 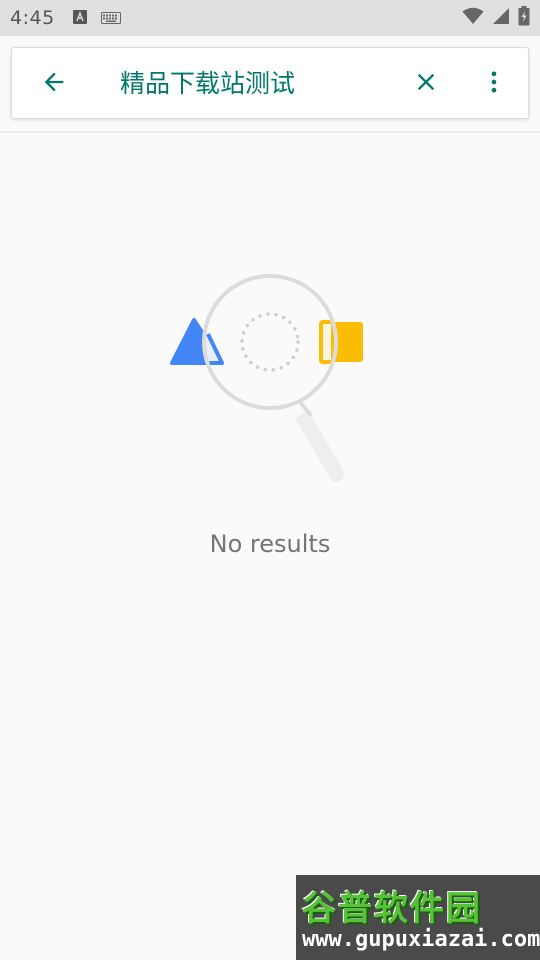 What do you see at coordinates (110, 18) in the screenshot?
I see `keyboard-icon` at bounding box center [110, 18].